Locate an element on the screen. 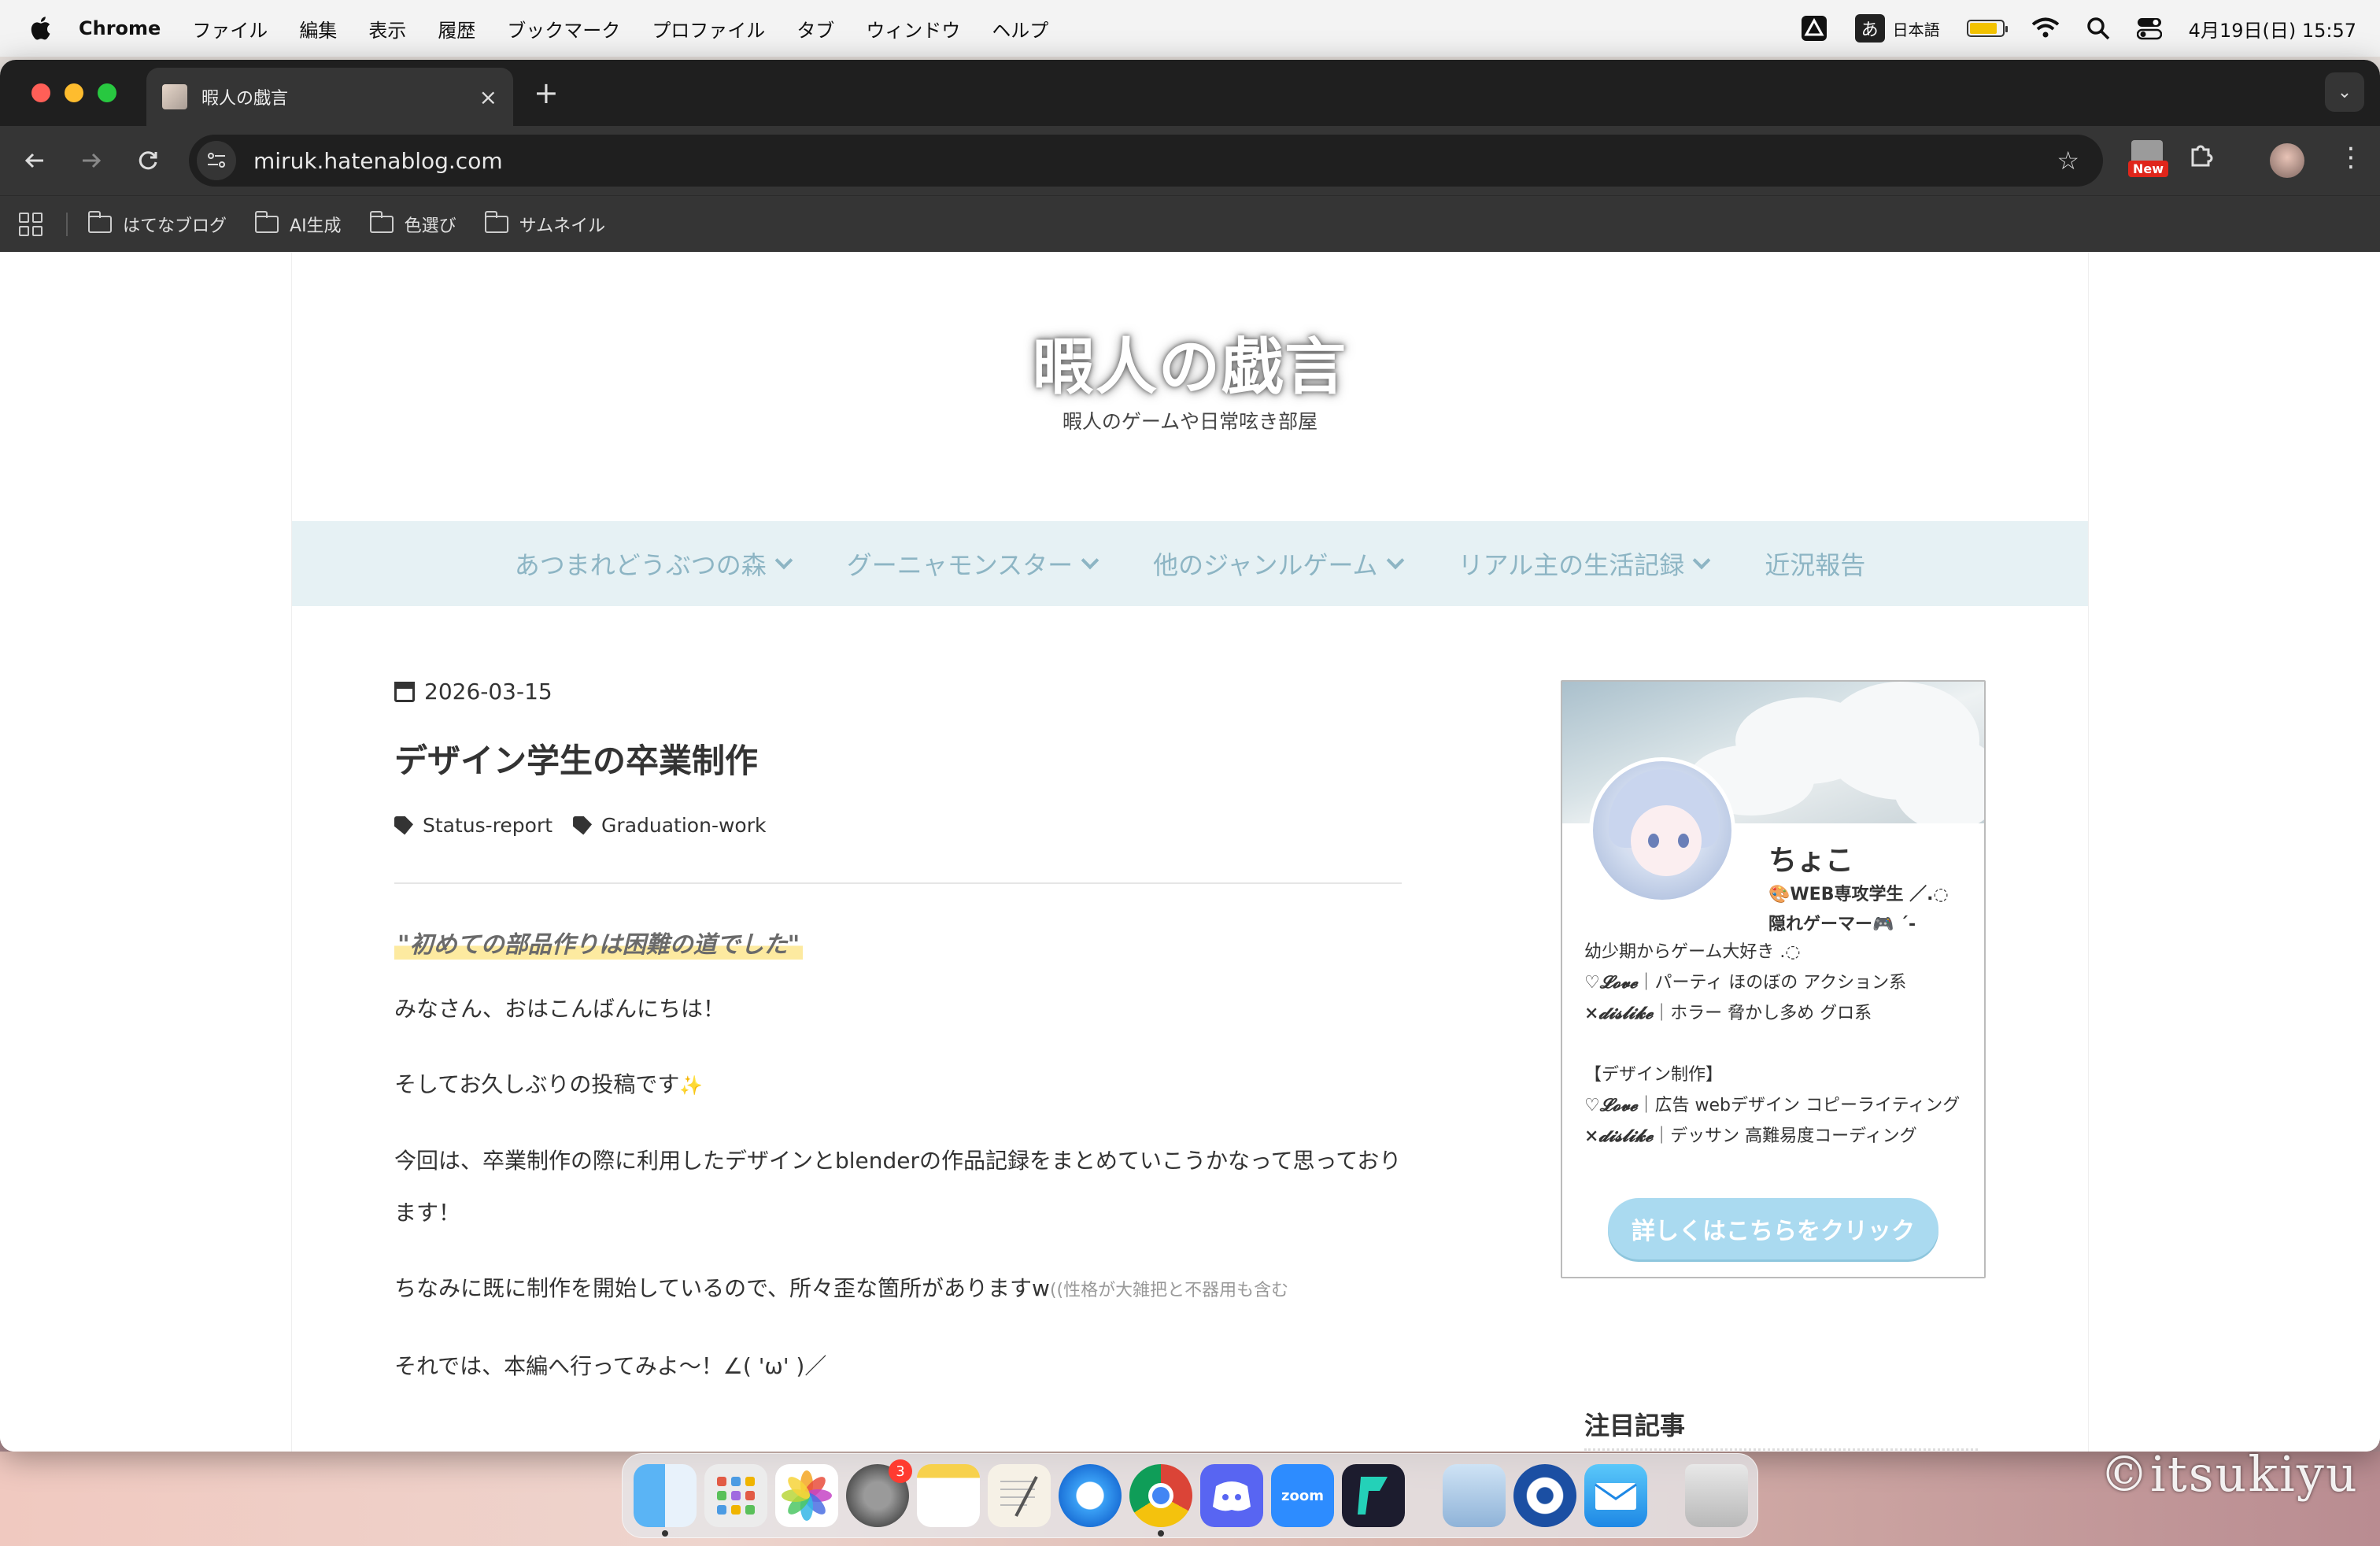 This screenshot has height=1546, width=2380. tab-active: 暇人の戯言 × is located at coordinates (329, 97).